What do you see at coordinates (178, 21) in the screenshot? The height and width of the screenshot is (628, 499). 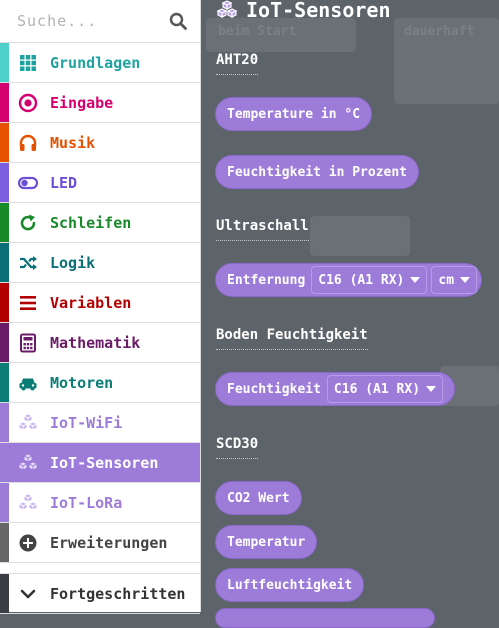 I see `search-icon` at bounding box center [178, 21].